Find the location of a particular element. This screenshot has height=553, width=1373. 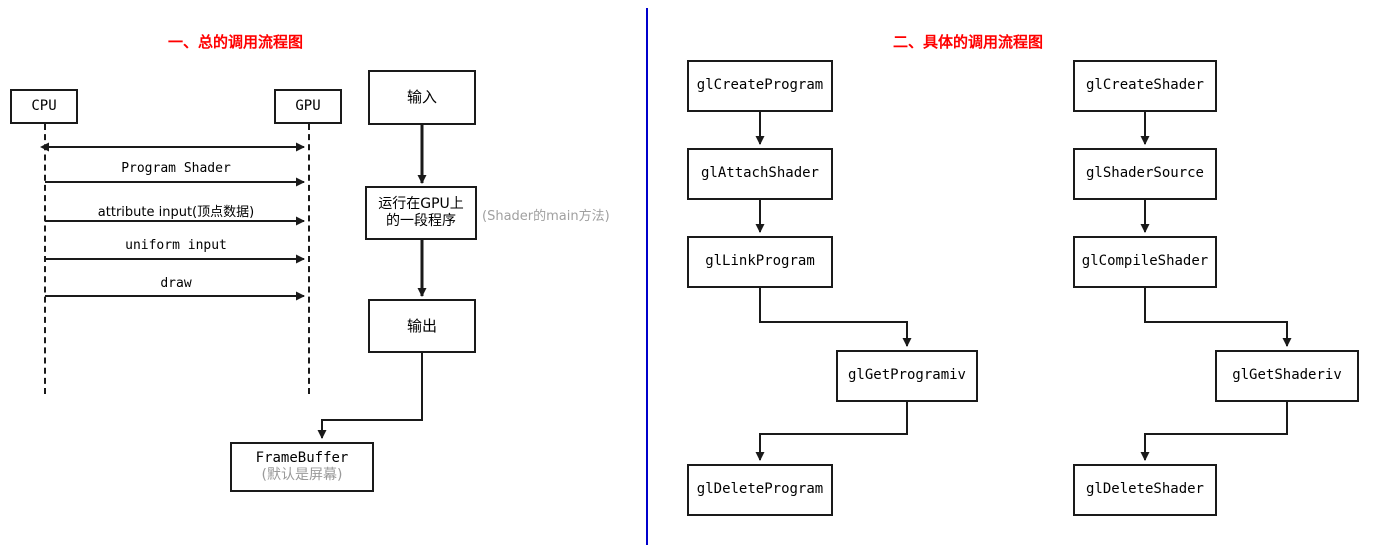

node-gl-compile-shader: glCompileShader is located at coordinates (1145, 262).